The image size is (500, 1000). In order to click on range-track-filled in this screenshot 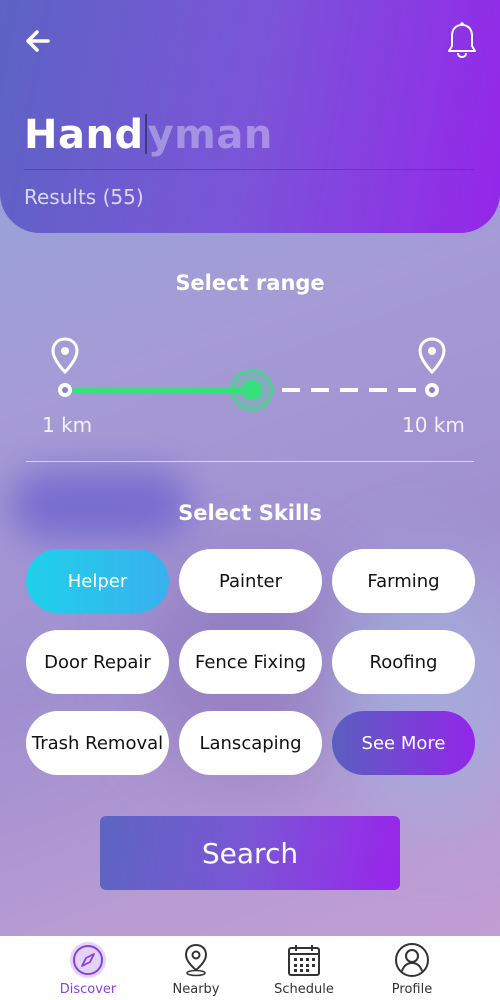, I will do `click(158, 390)`.